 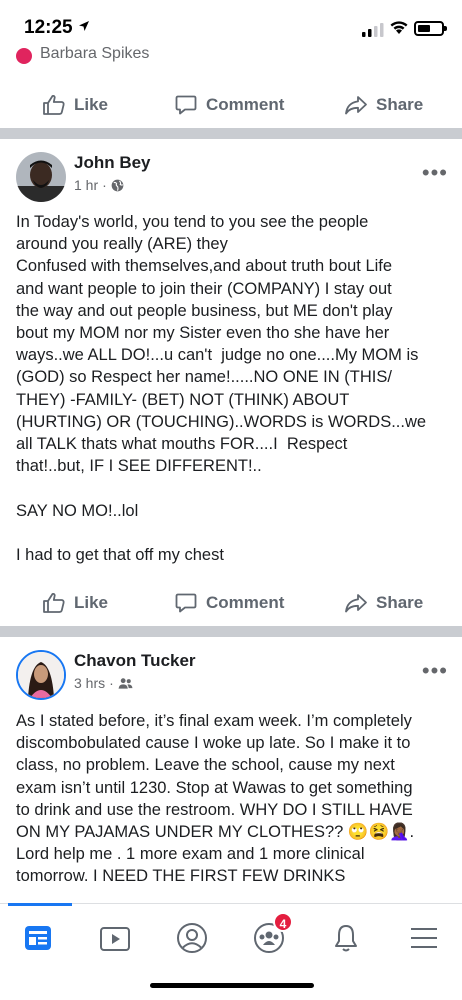 I want to click on post-meta: 3 hrs ·, so click(x=103, y=683).